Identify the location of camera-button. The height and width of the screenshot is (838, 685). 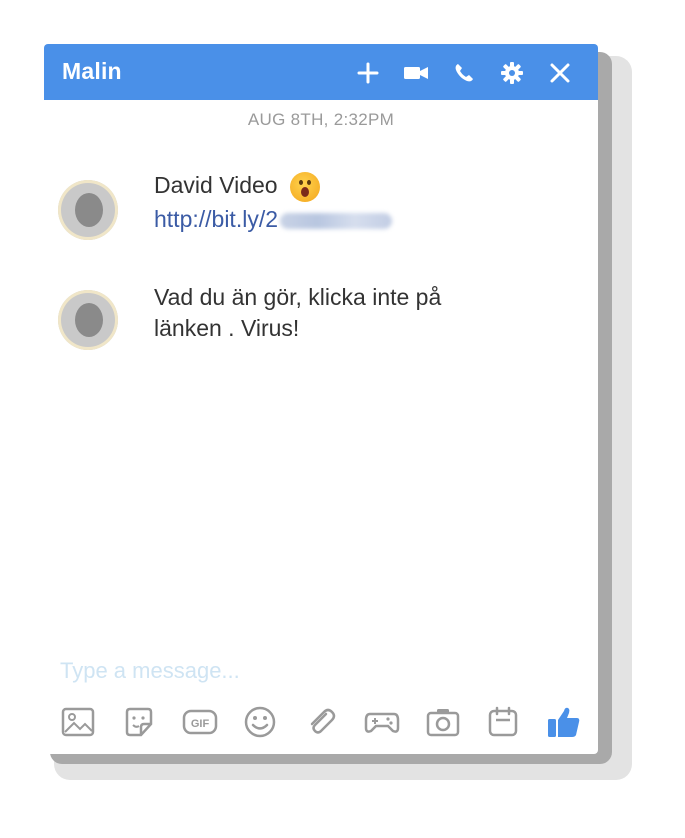
(443, 722).